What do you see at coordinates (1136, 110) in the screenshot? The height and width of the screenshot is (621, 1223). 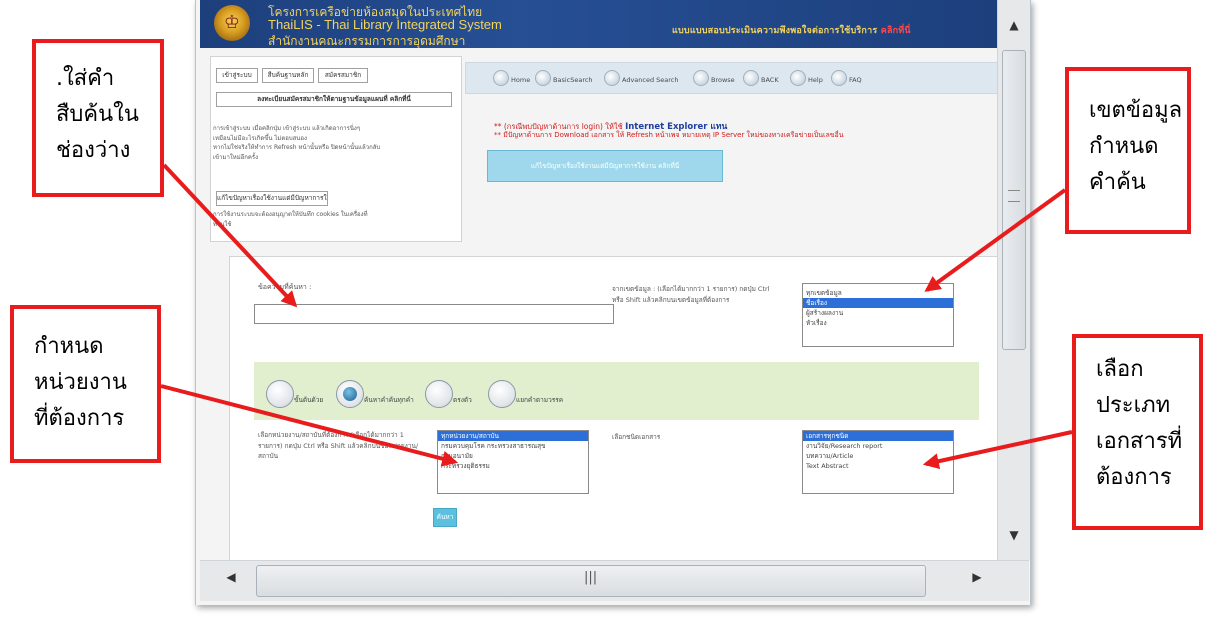 I see `callout-line: เขตข้อมูล` at bounding box center [1136, 110].